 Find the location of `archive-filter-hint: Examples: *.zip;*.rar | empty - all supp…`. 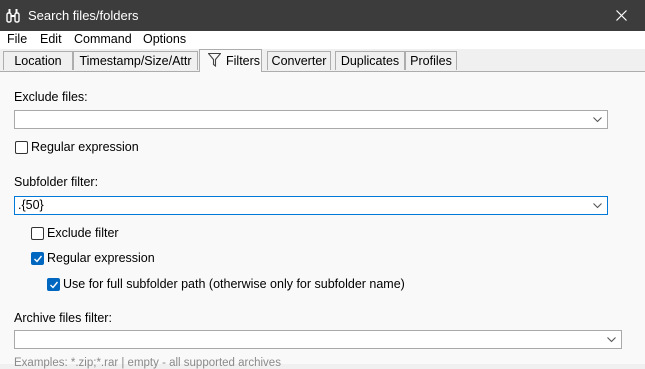

archive-filter-hint: Examples: *.zip;*.rar | empty - all supp… is located at coordinates (147, 363).